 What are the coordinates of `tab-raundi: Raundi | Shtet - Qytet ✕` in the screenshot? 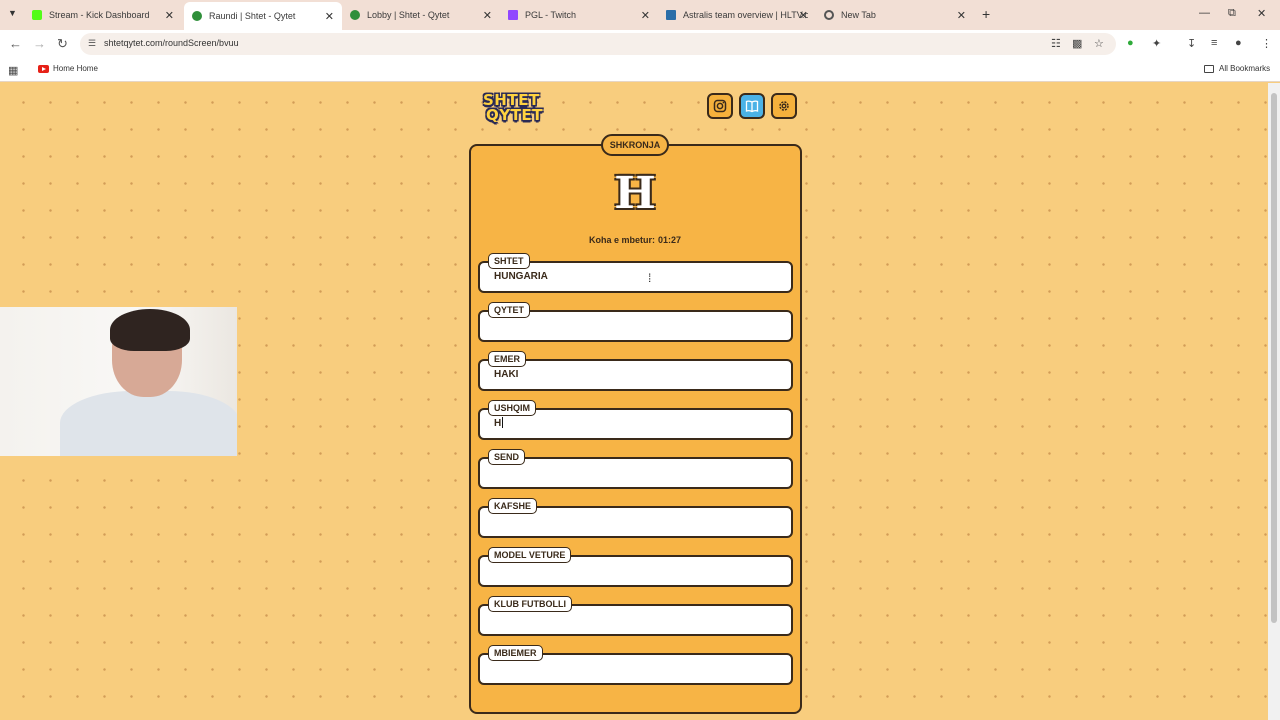 It's located at (263, 16).